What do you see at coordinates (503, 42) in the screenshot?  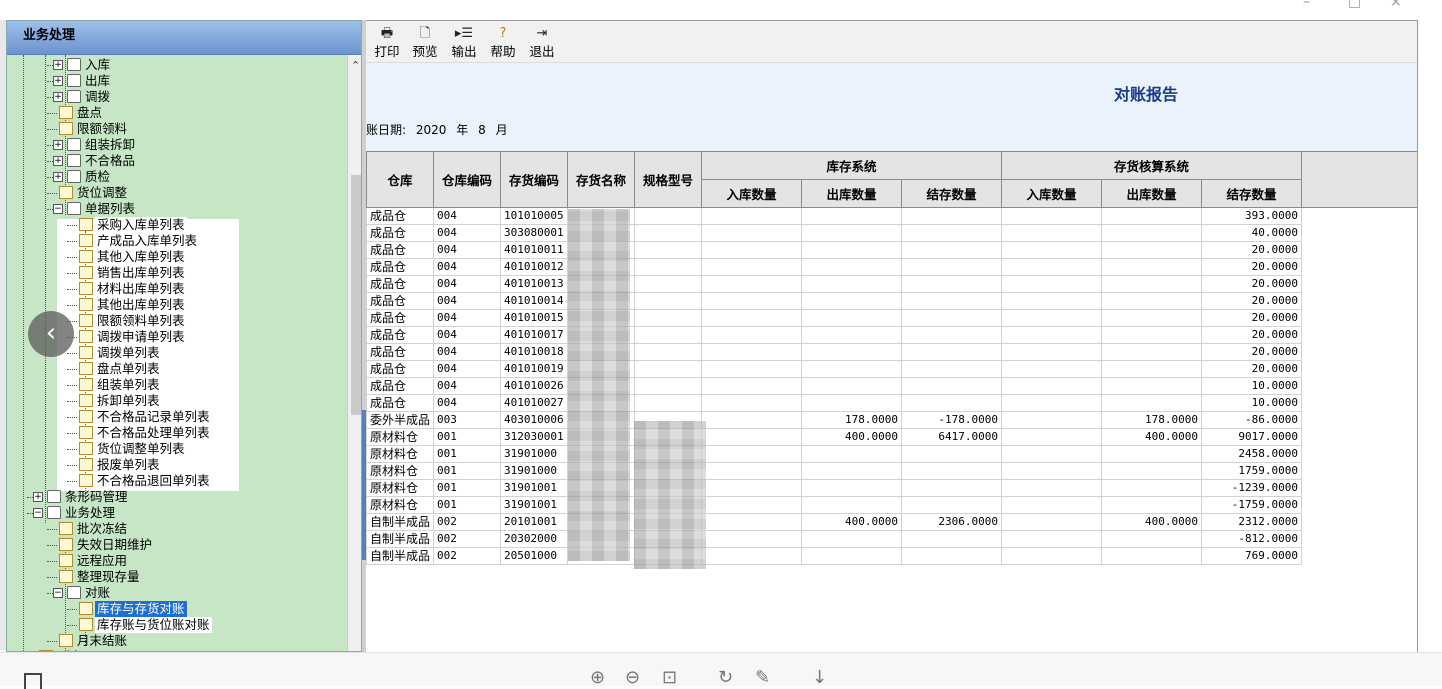 I see `help-button: ? 帮助` at bounding box center [503, 42].